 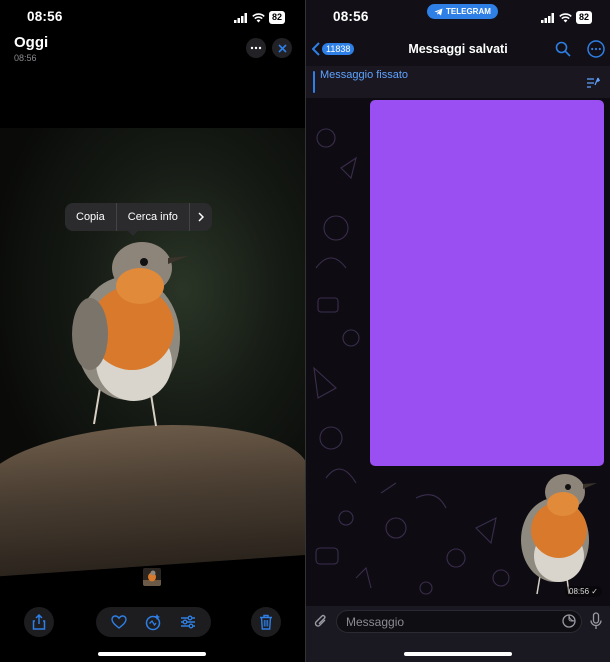 I want to click on message-time-text: 08:56, so click(x=579, y=591).